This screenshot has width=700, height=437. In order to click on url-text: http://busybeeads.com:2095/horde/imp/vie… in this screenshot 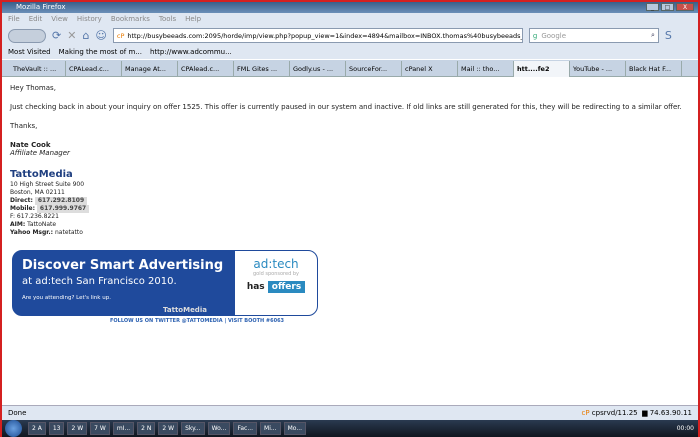, I will do `click(325, 35)`.